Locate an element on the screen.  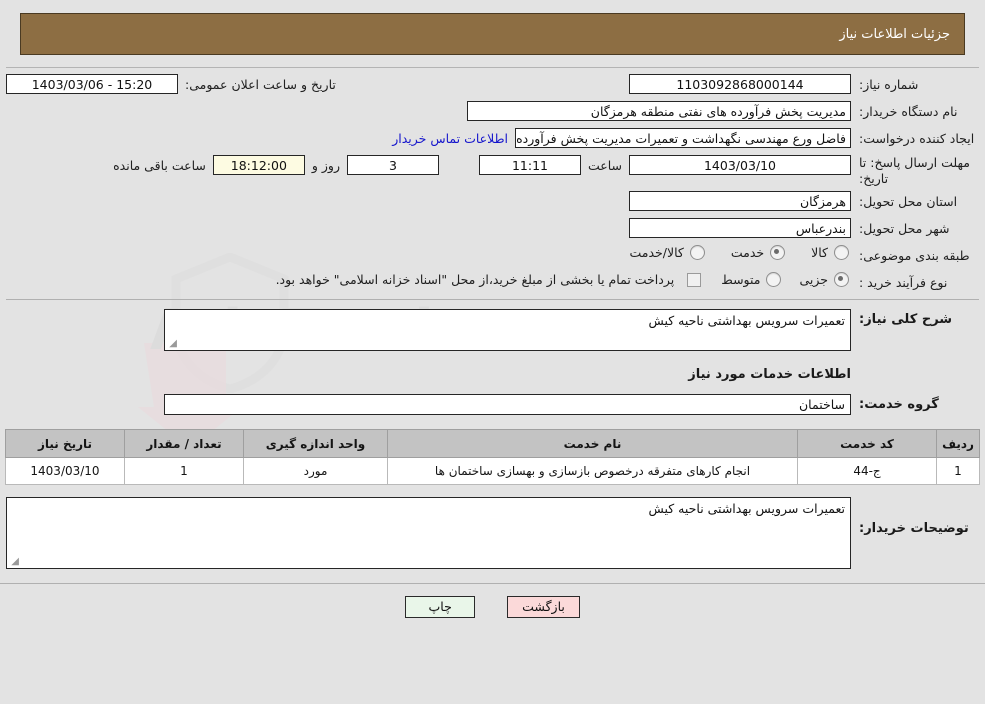
public-announce-label: تاریخ و ساعت اعلان عمومی: is located at coordinates (260, 84).